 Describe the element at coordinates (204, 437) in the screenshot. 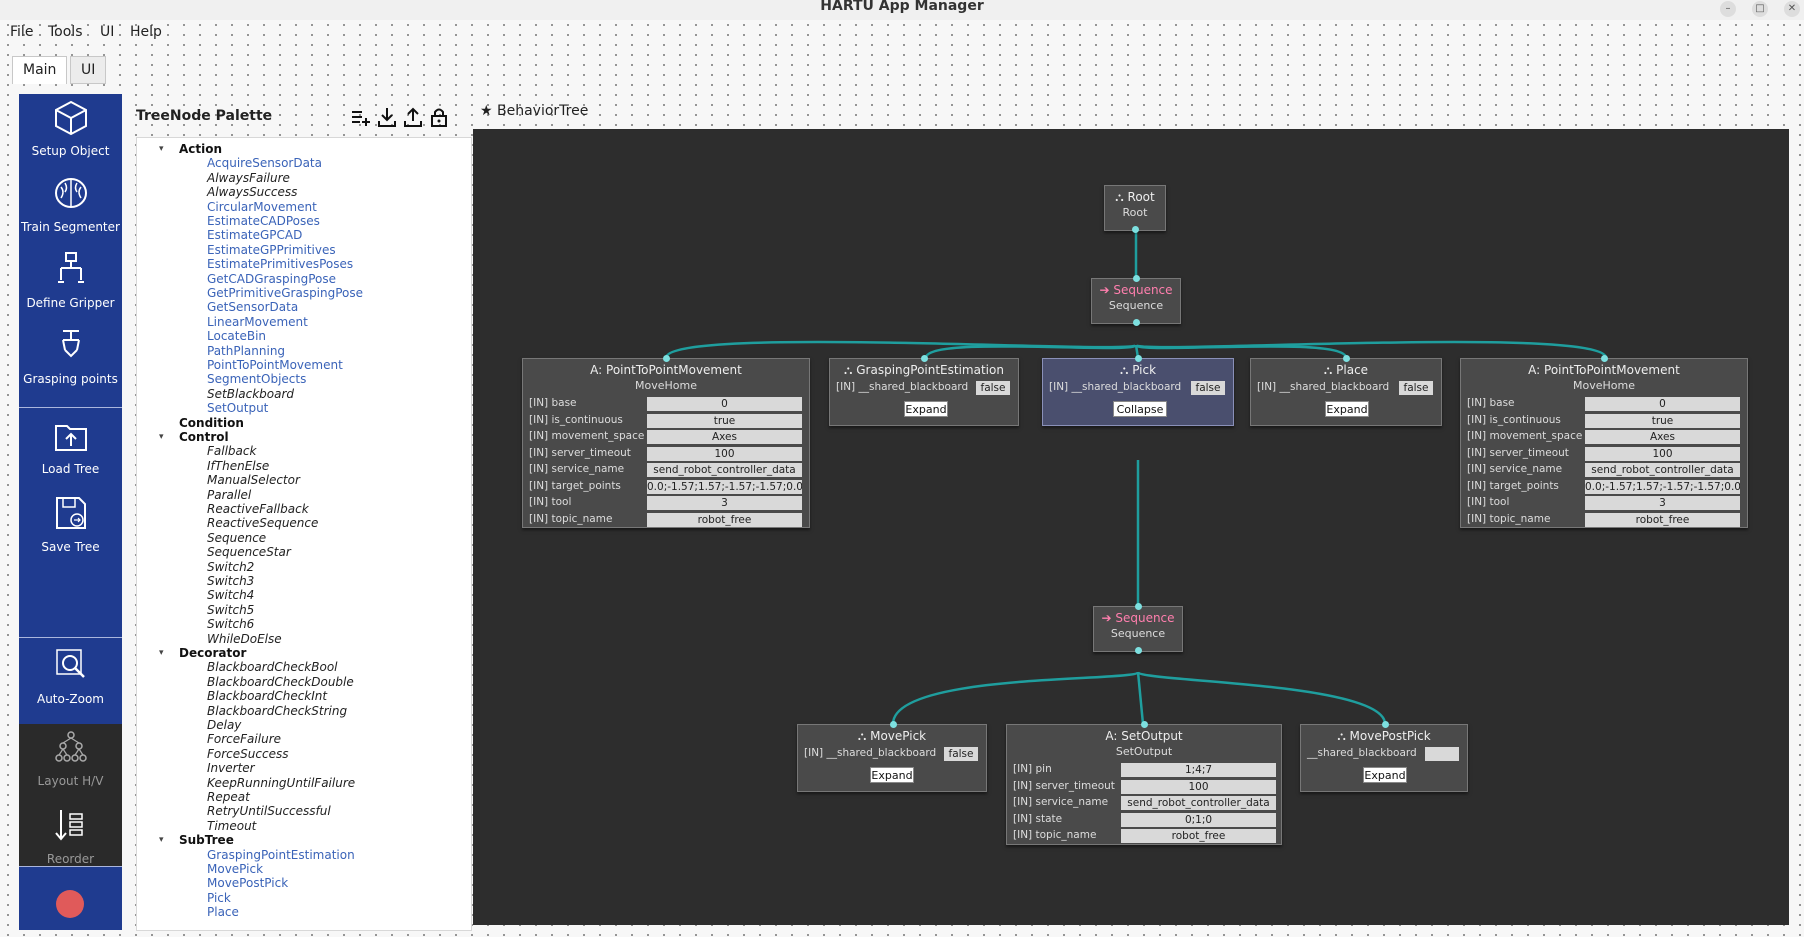

I see `palette-category: Control` at that location.